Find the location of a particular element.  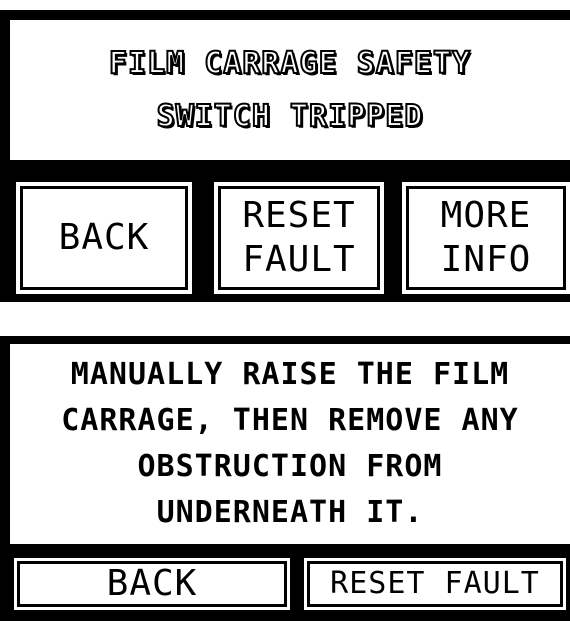

reset-fault-label-line-1: RESET is located at coordinates (299, 215).